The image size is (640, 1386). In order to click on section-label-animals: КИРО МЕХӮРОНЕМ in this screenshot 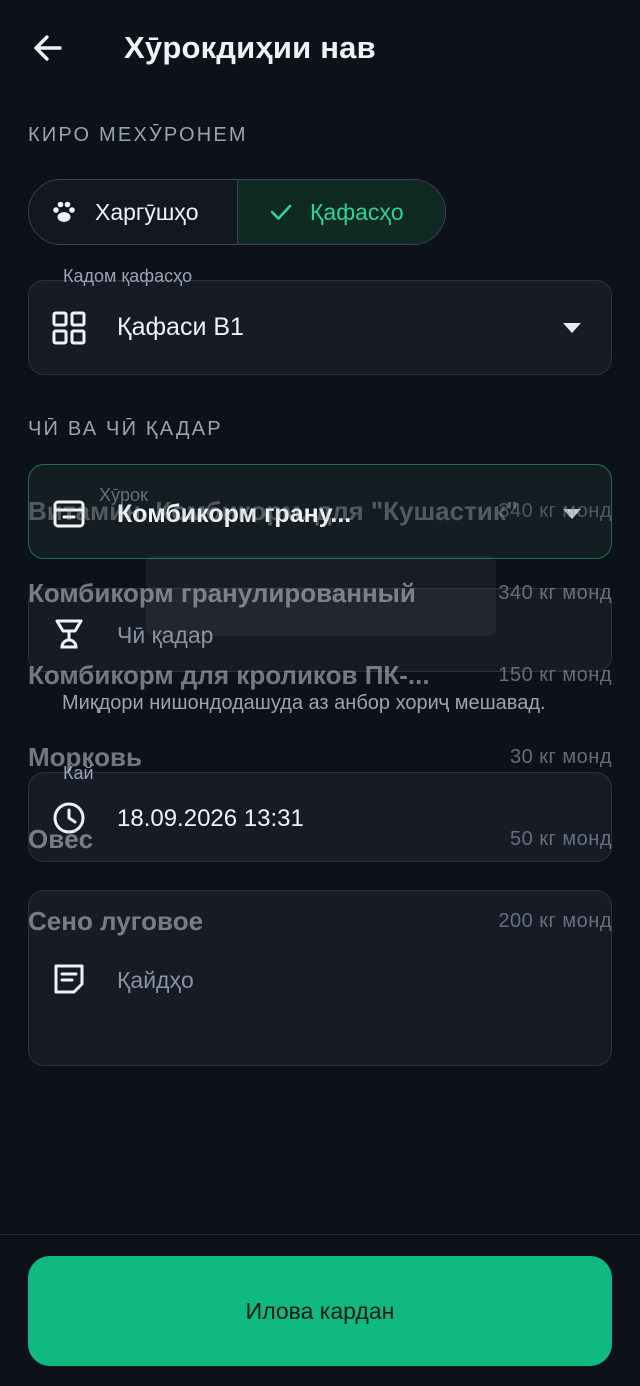, I will do `click(138, 135)`.